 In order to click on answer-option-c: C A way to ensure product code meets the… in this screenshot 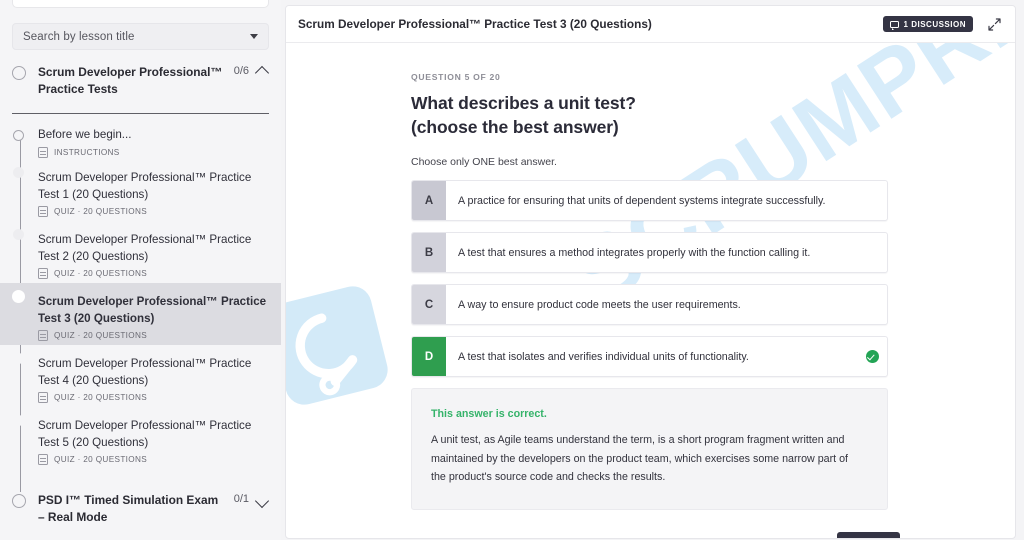, I will do `click(649, 304)`.